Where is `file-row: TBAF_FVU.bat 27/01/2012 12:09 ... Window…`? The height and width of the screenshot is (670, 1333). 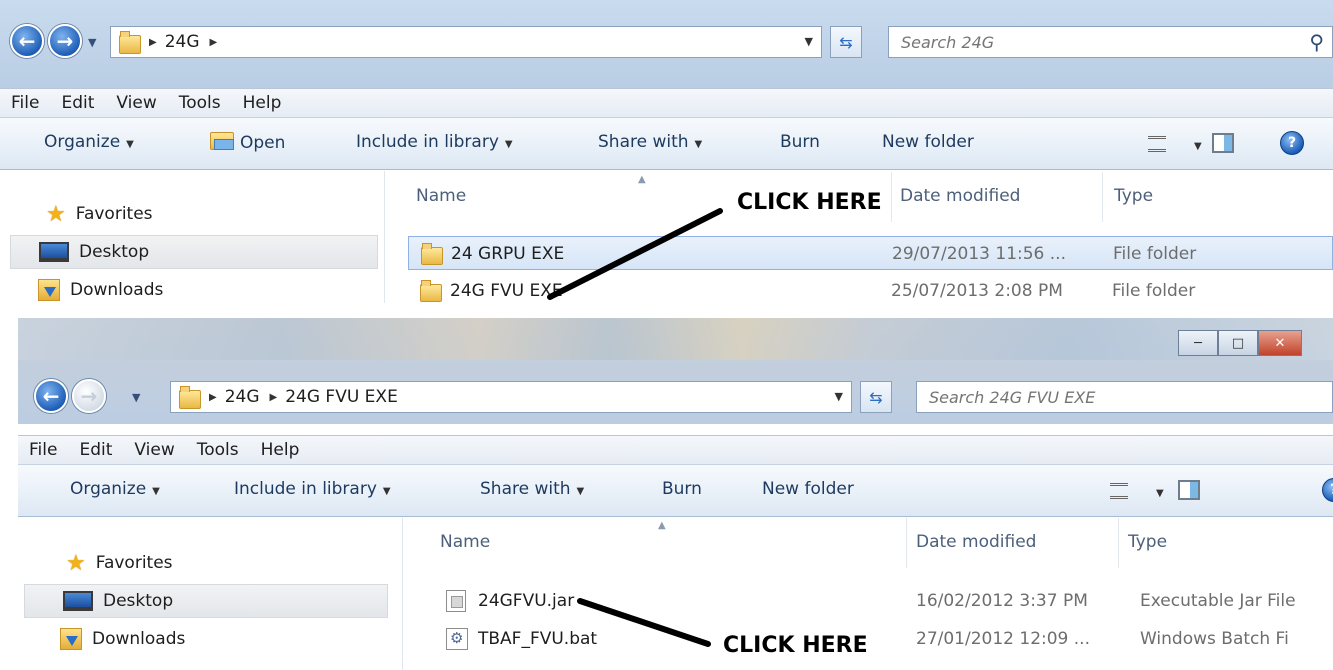 file-row: TBAF_FVU.bat 27/01/2012 12:09 ... Window… is located at coordinates (883, 639).